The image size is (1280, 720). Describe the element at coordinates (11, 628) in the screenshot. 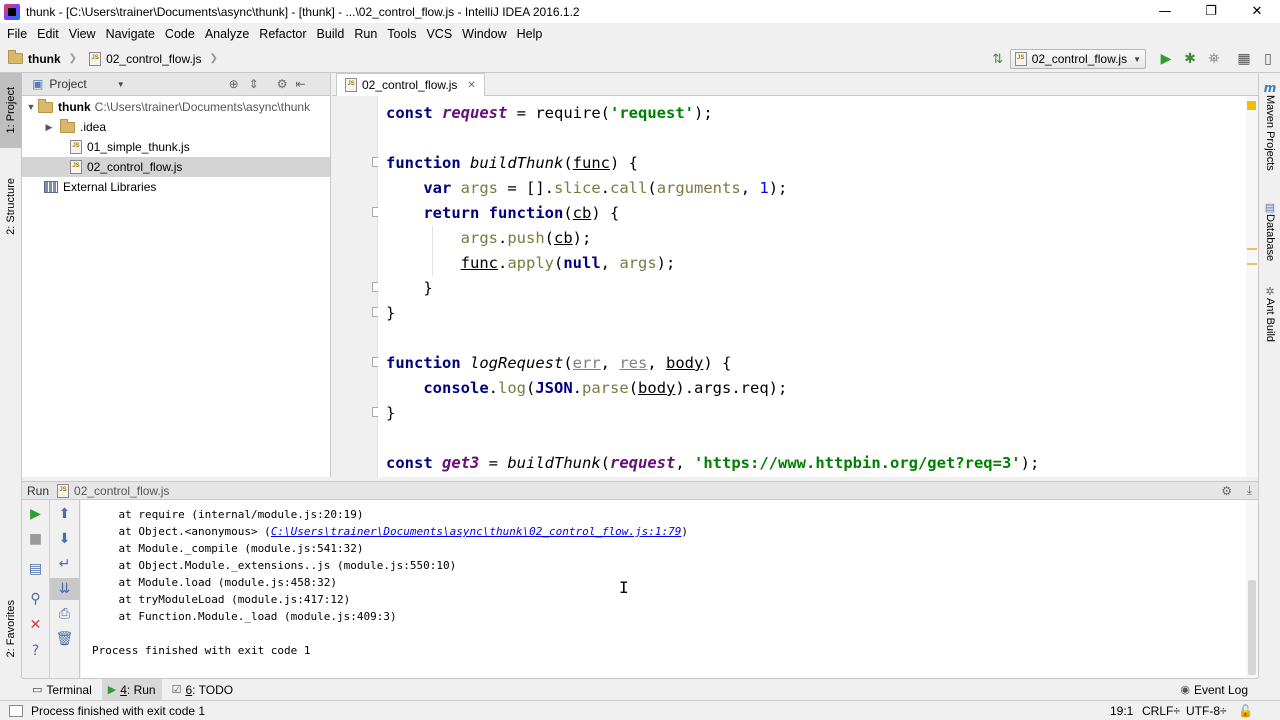

I see `favorites-tool-tab: 2: Favorites` at that location.